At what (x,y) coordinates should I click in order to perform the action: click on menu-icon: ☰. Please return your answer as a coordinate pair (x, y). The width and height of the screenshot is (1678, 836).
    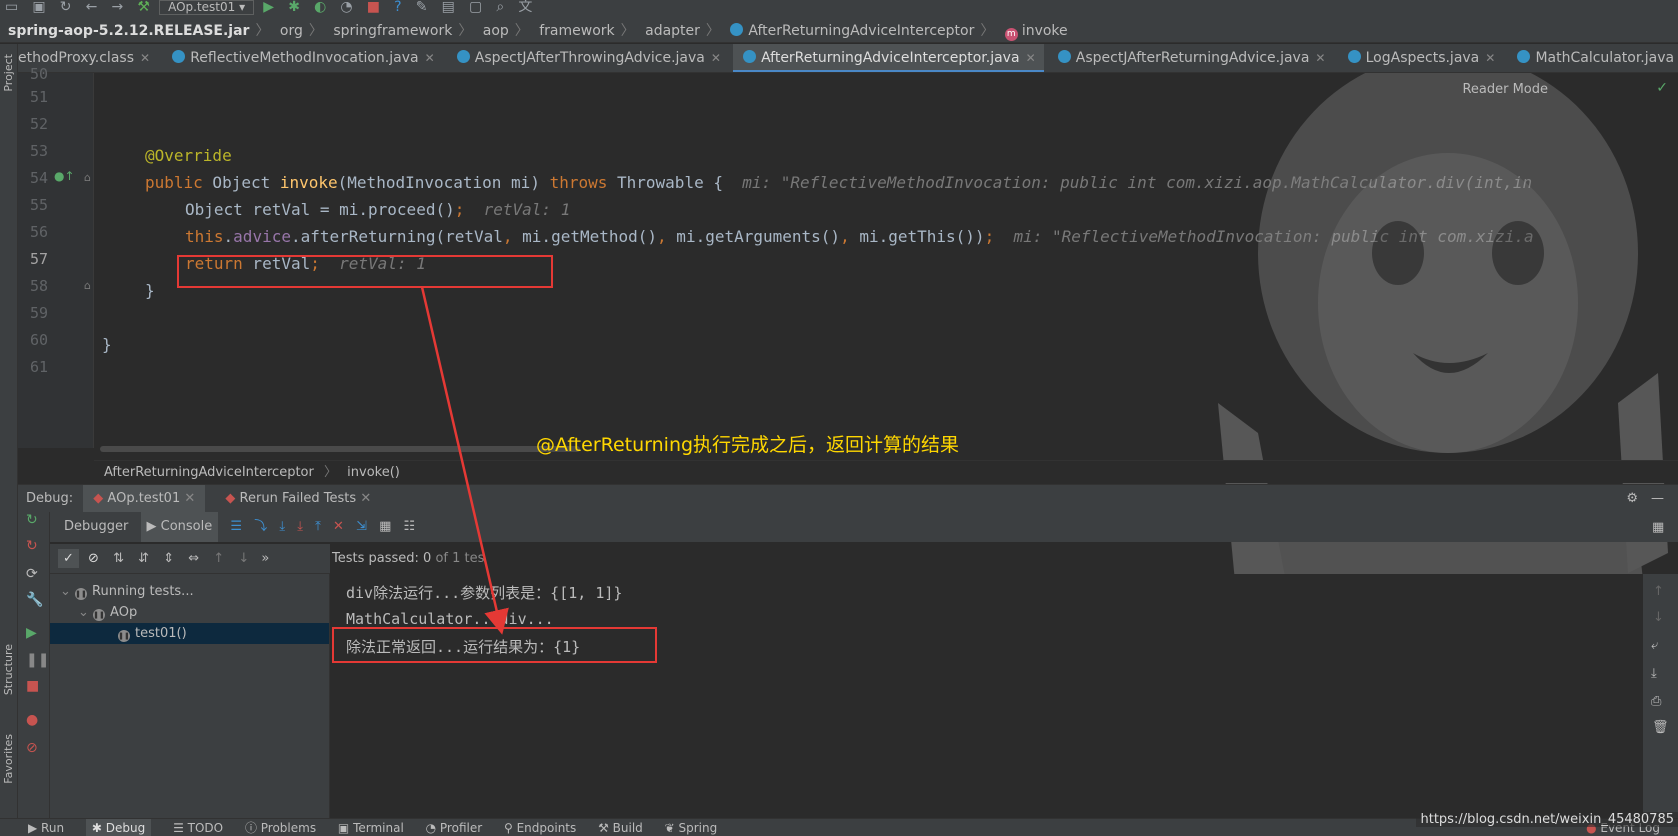
    Looking at the image, I should click on (236, 527).